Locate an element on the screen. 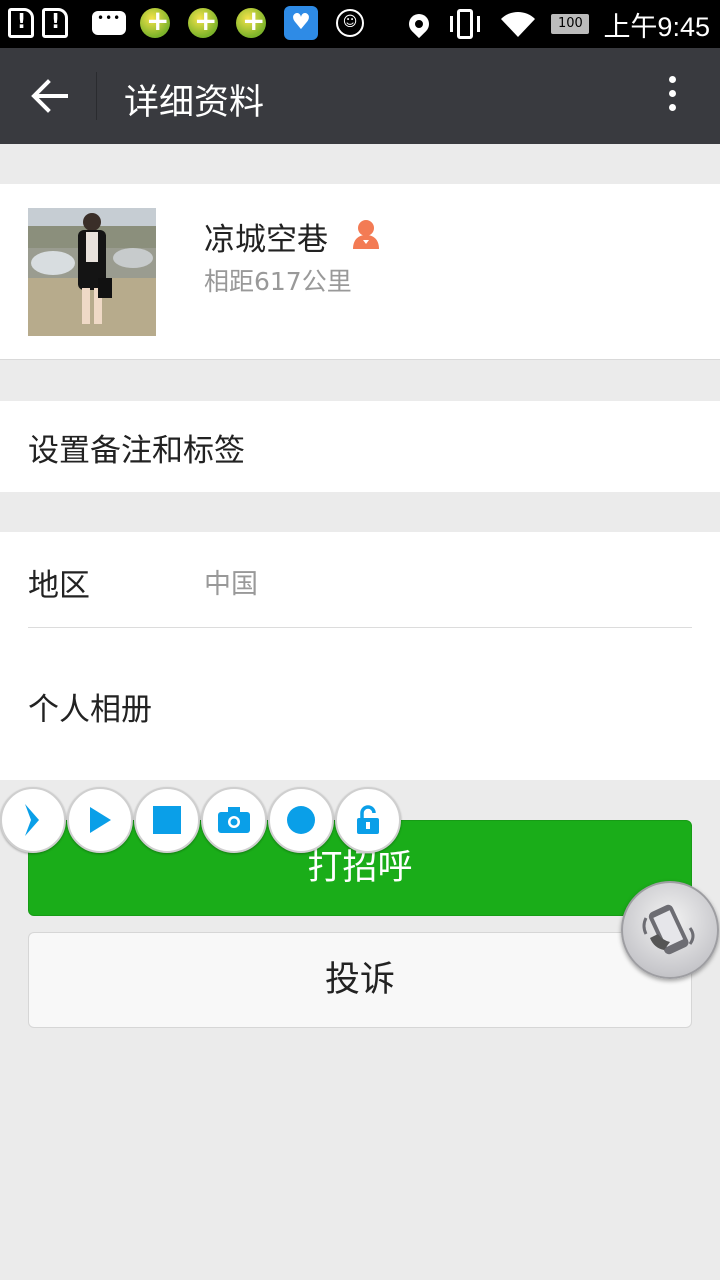  vibrate-icon is located at coordinates (465, 24).